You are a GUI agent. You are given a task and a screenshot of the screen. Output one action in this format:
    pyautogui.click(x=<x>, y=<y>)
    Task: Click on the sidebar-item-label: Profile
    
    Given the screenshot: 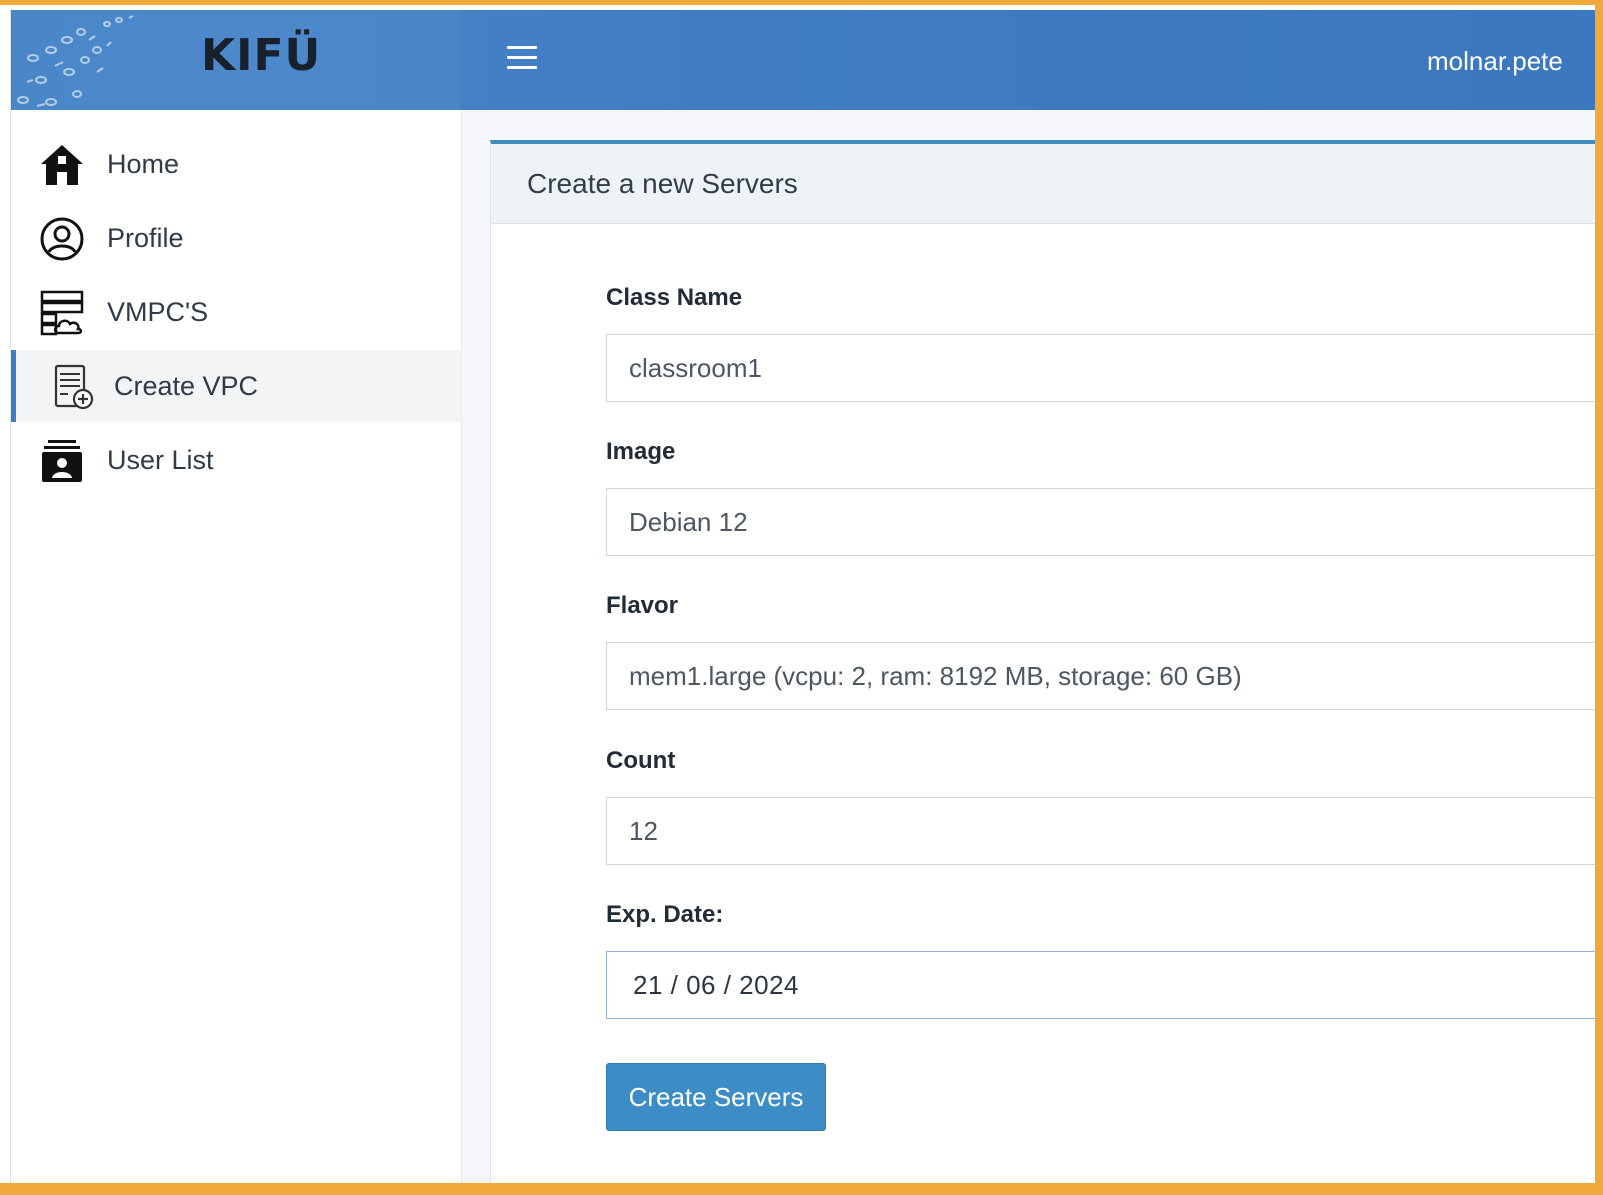 What is the action you would take?
    pyautogui.click(x=145, y=237)
    